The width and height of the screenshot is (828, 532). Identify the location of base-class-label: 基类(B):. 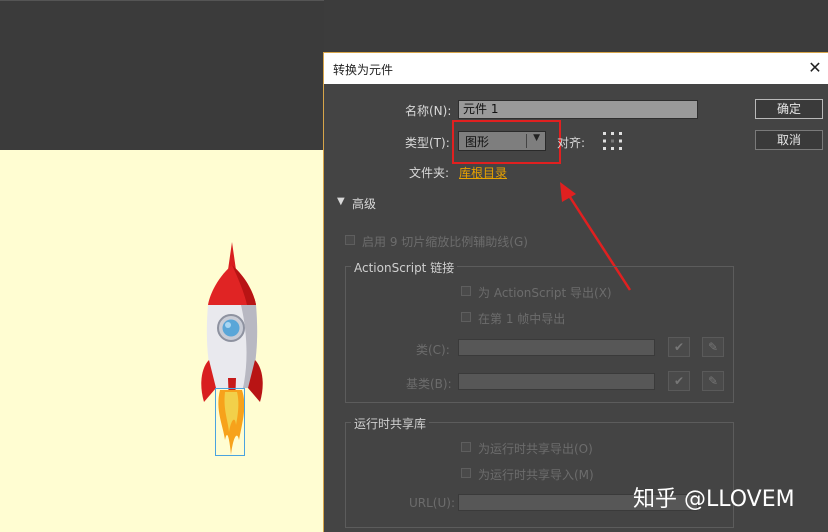
(429, 384).